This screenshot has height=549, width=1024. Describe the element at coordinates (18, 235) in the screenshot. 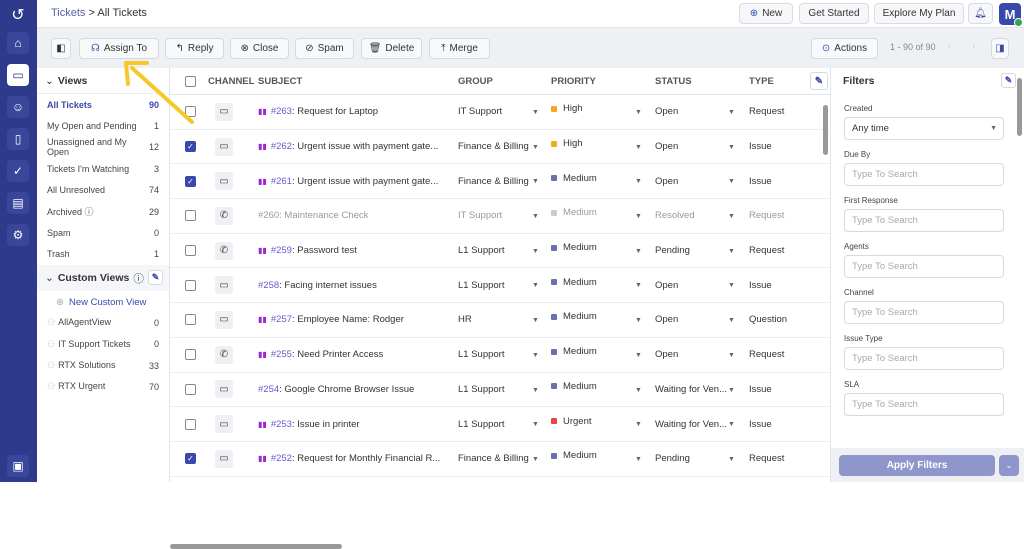

I see `settings-icon: ⚙` at that location.